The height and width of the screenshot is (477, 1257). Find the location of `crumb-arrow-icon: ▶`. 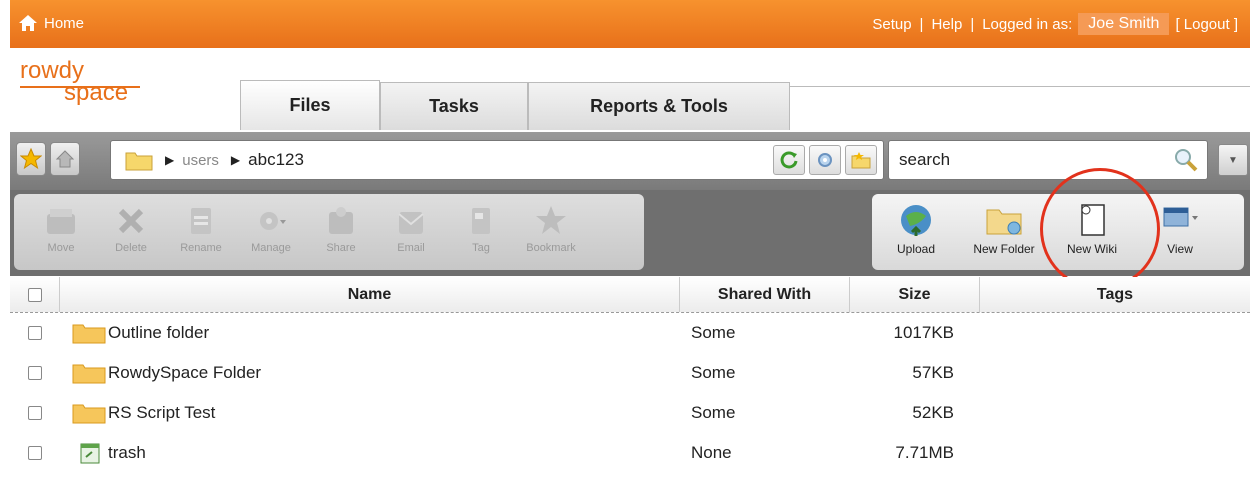

crumb-arrow-icon: ▶ is located at coordinates (235, 160).